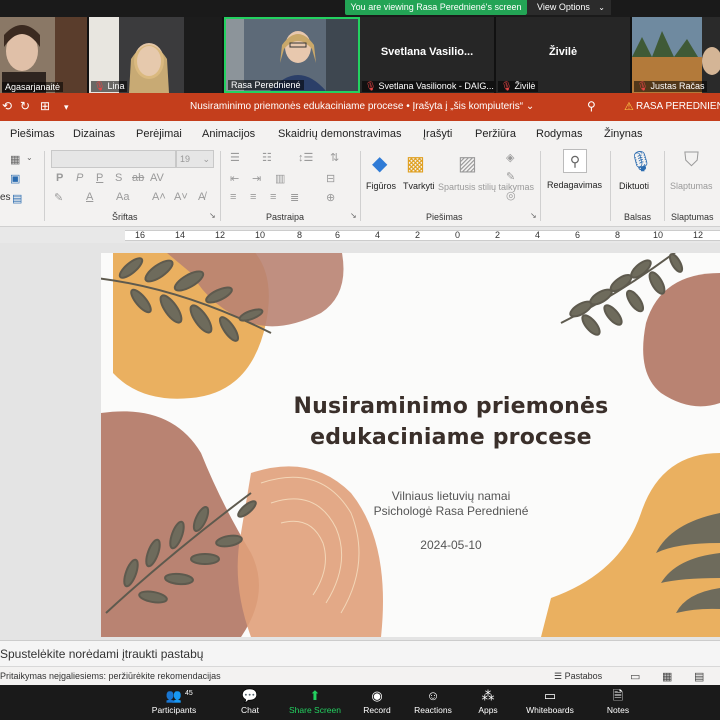 This screenshot has height=720, width=720. I want to click on sensitivity-button-label: Slaptumas, so click(691, 186).